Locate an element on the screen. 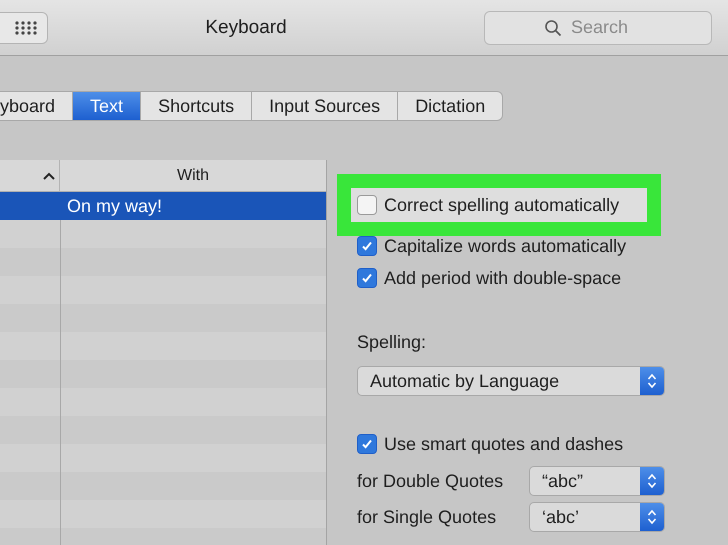 Image resolution: width=728 pixels, height=545 pixels. checkbox-label: Correct spelling automatically is located at coordinates (502, 205).